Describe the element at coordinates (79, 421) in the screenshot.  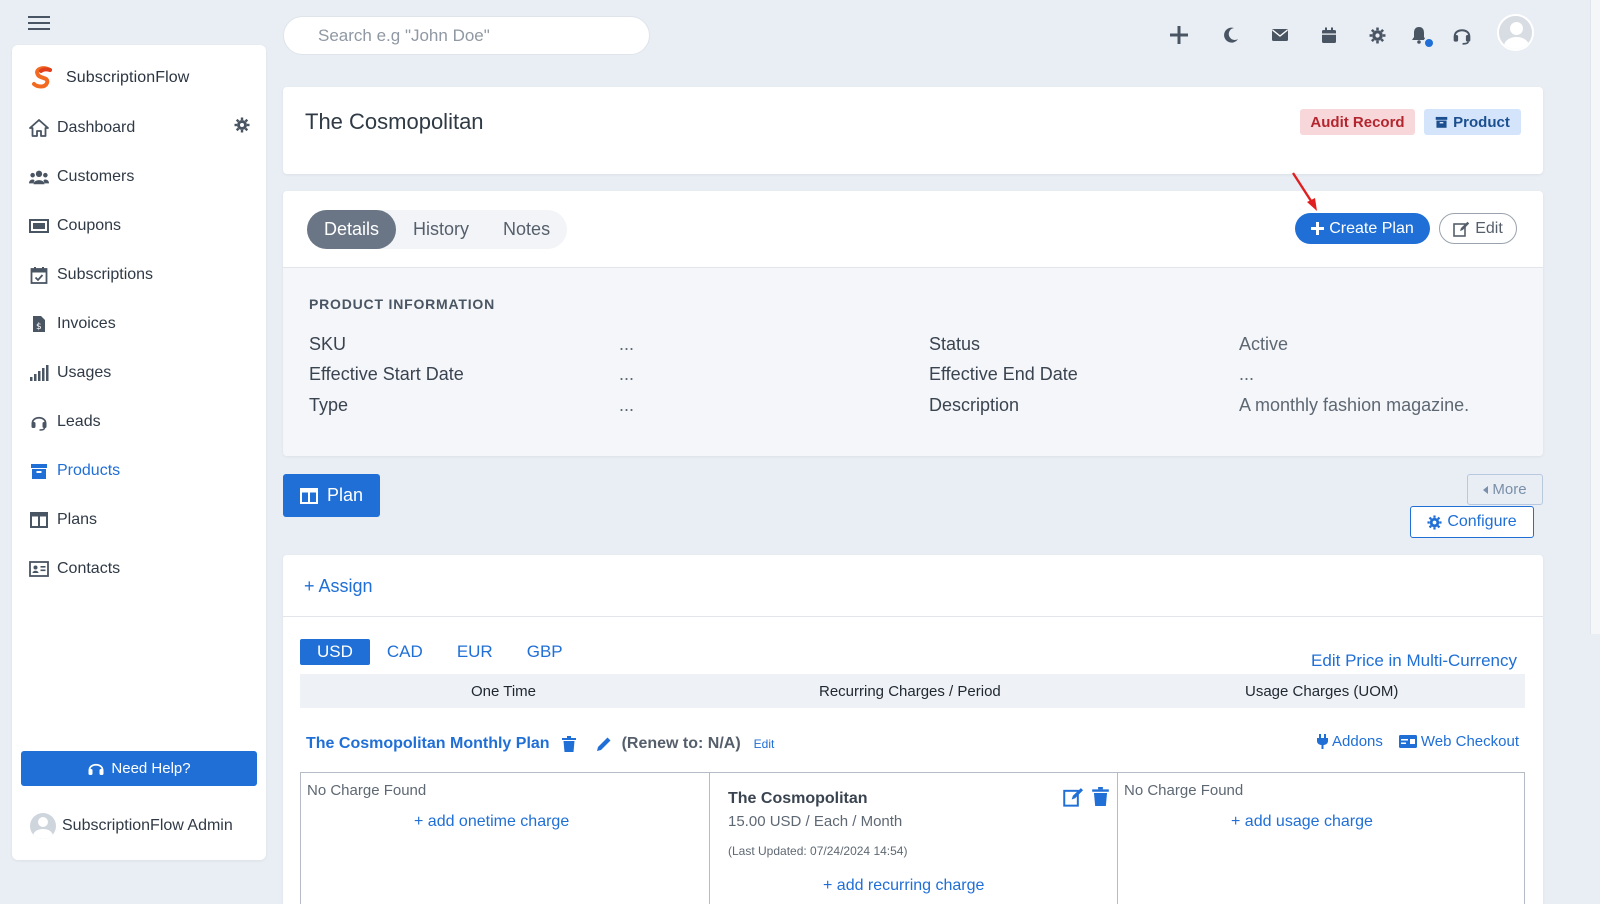
I see `sidebar-item-label: Leads` at that location.